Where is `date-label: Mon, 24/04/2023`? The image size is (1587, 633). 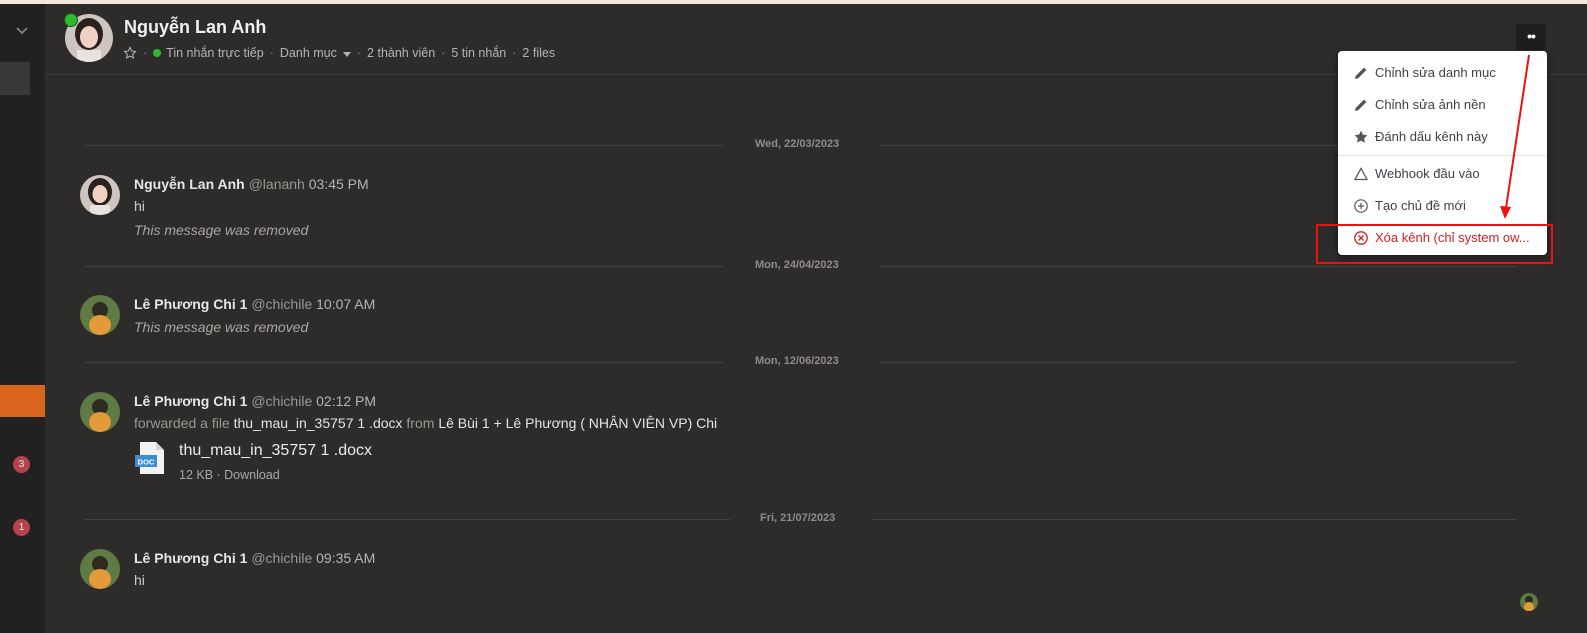
date-label: Mon, 24/04/2023 is located at coordinates (797, 265).